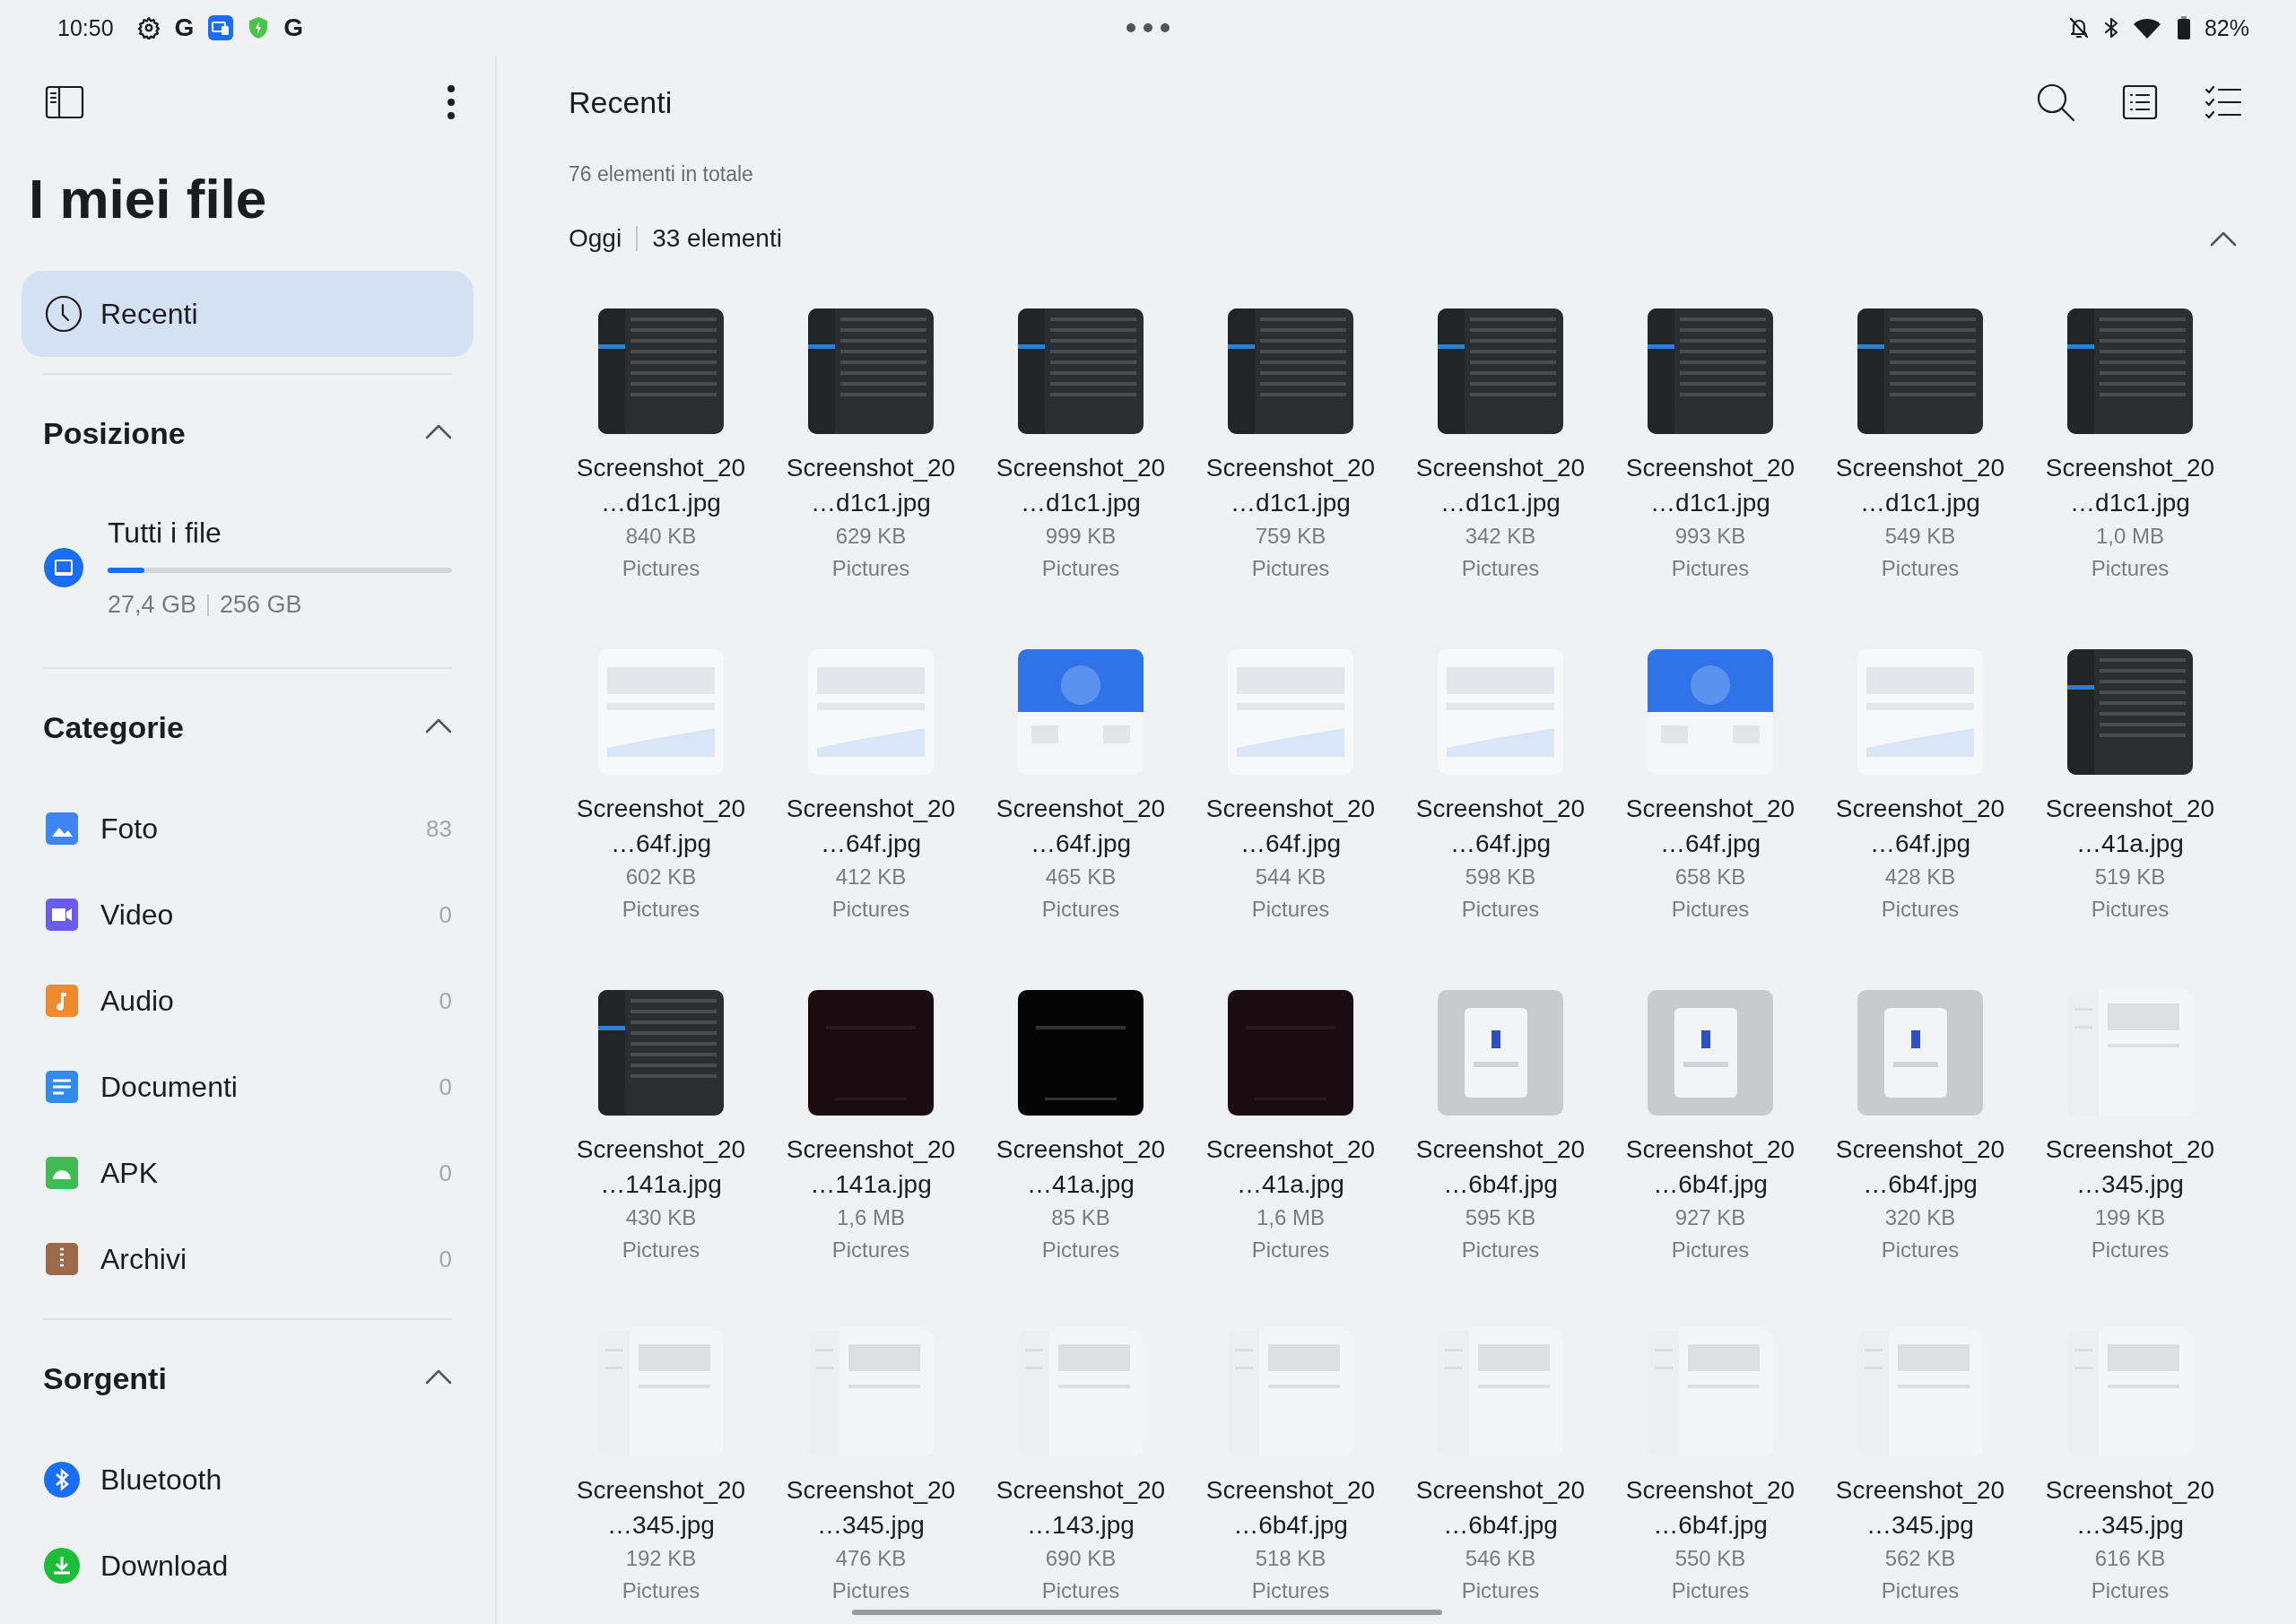  What do you see at coordinates (1290, 877) in the screenshot?
I see `file-size: 544 KB` at bounding box center [1290, 877].